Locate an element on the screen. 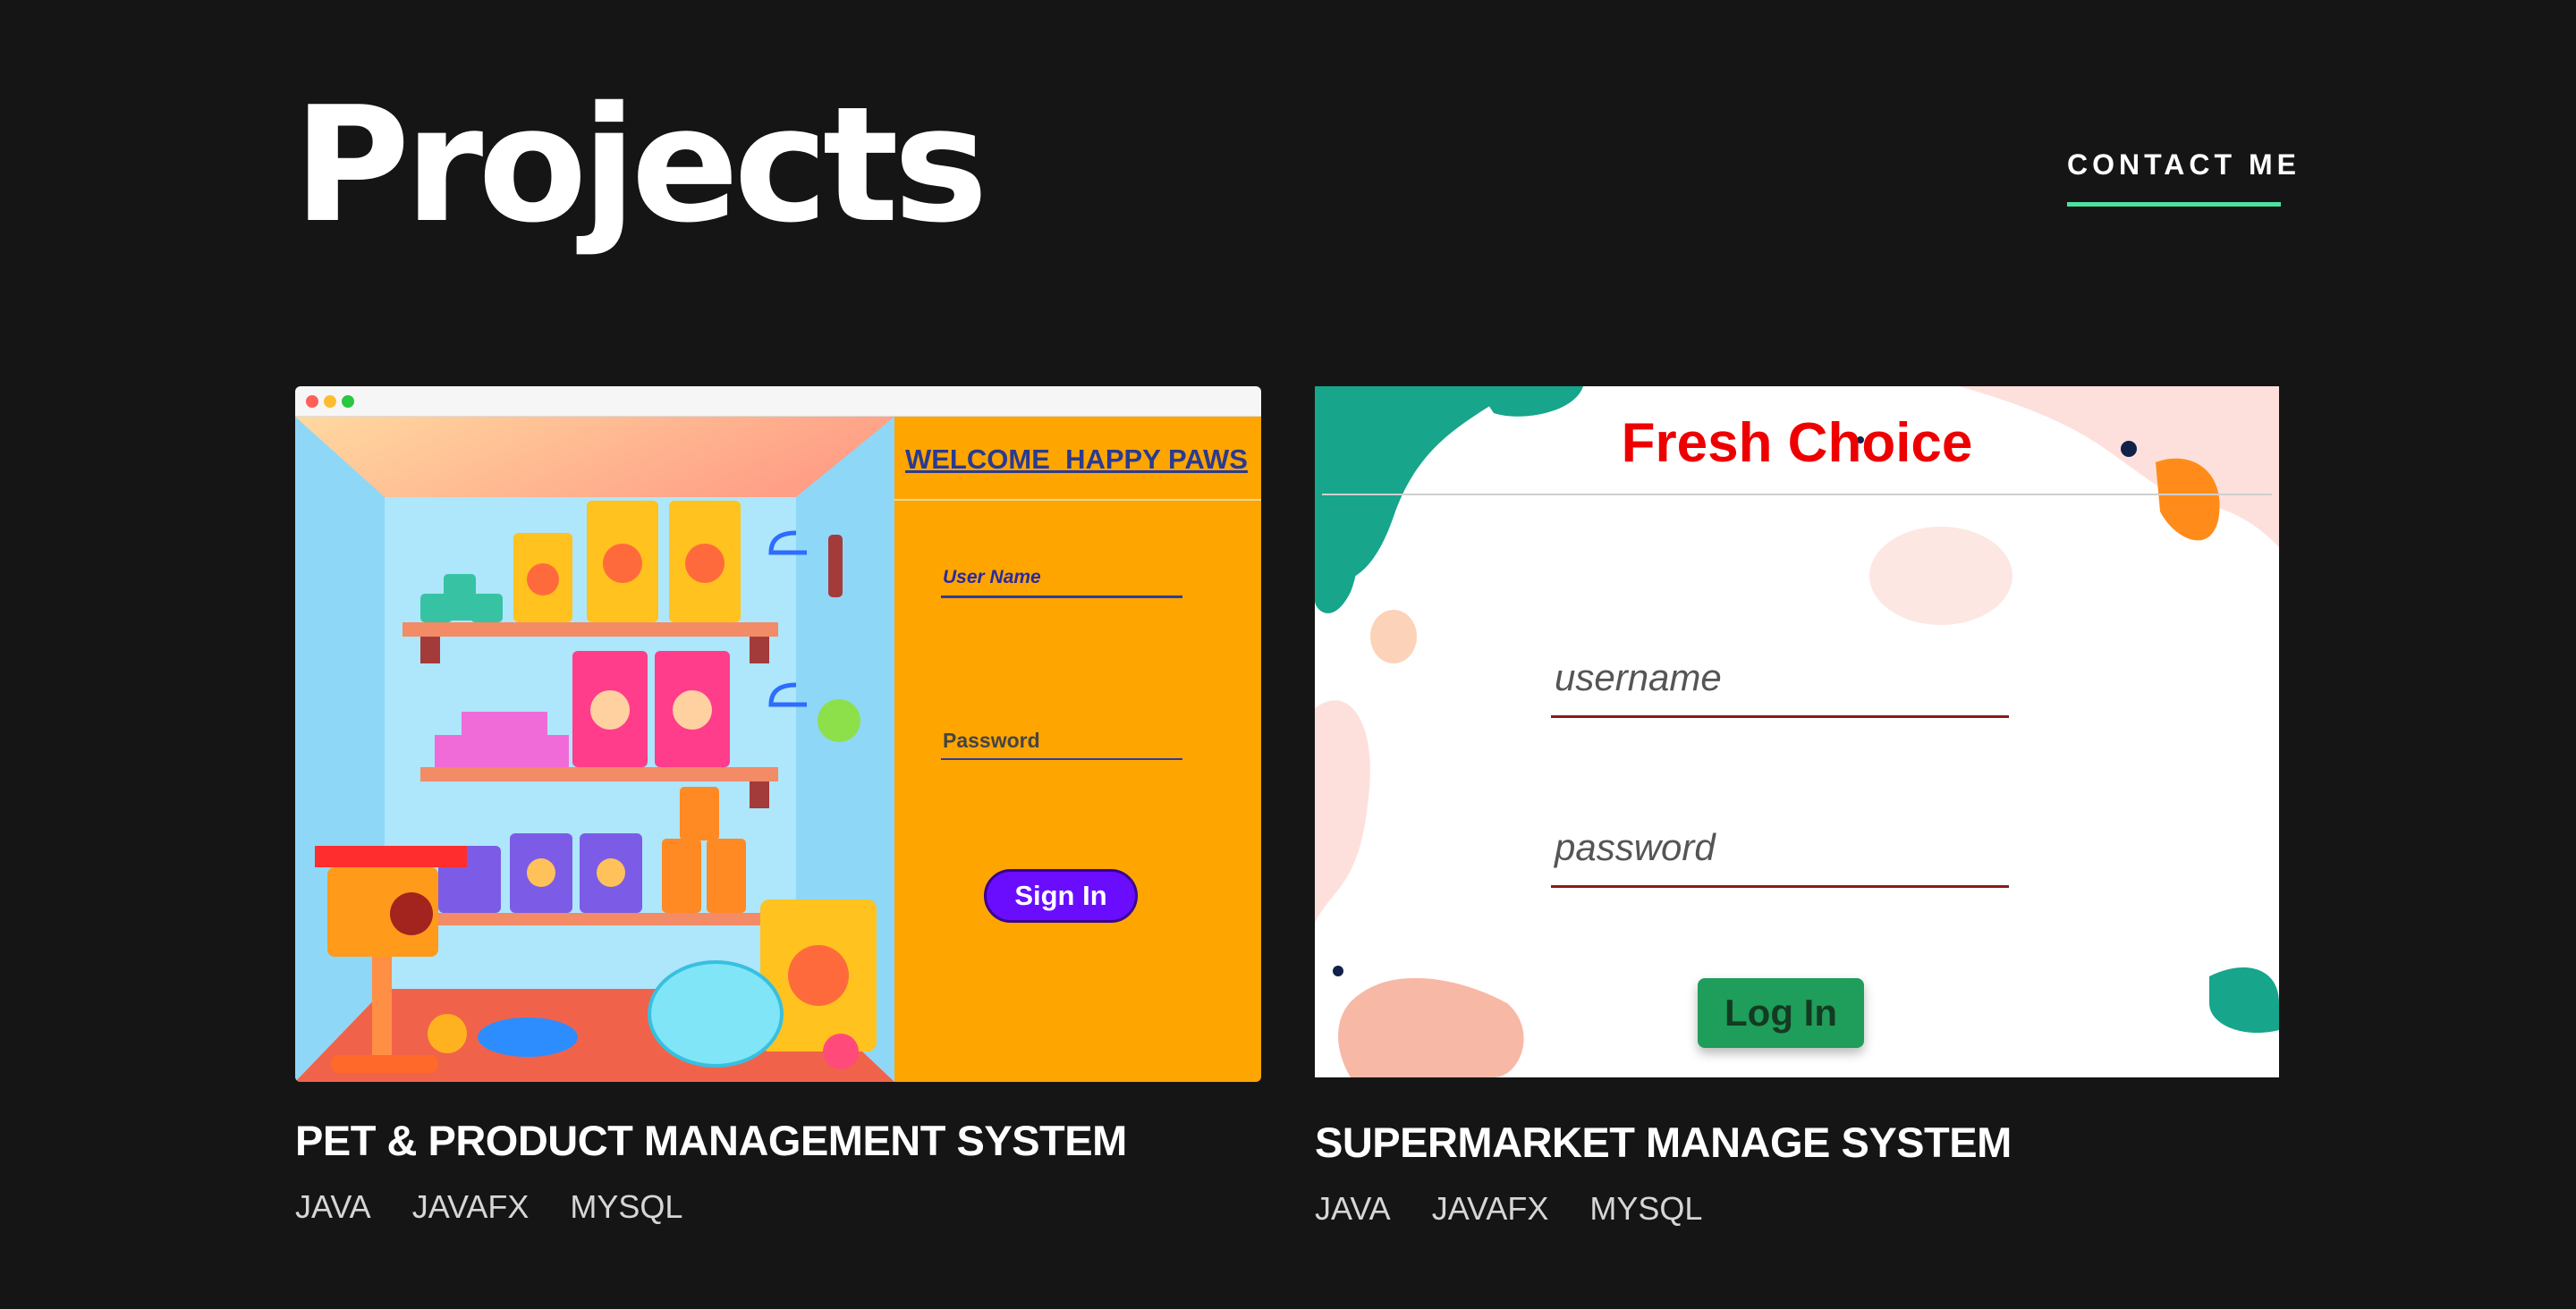 The image size is (2576, 1309). sign-in-button: Sign In is located at coordinates (1061, 896).